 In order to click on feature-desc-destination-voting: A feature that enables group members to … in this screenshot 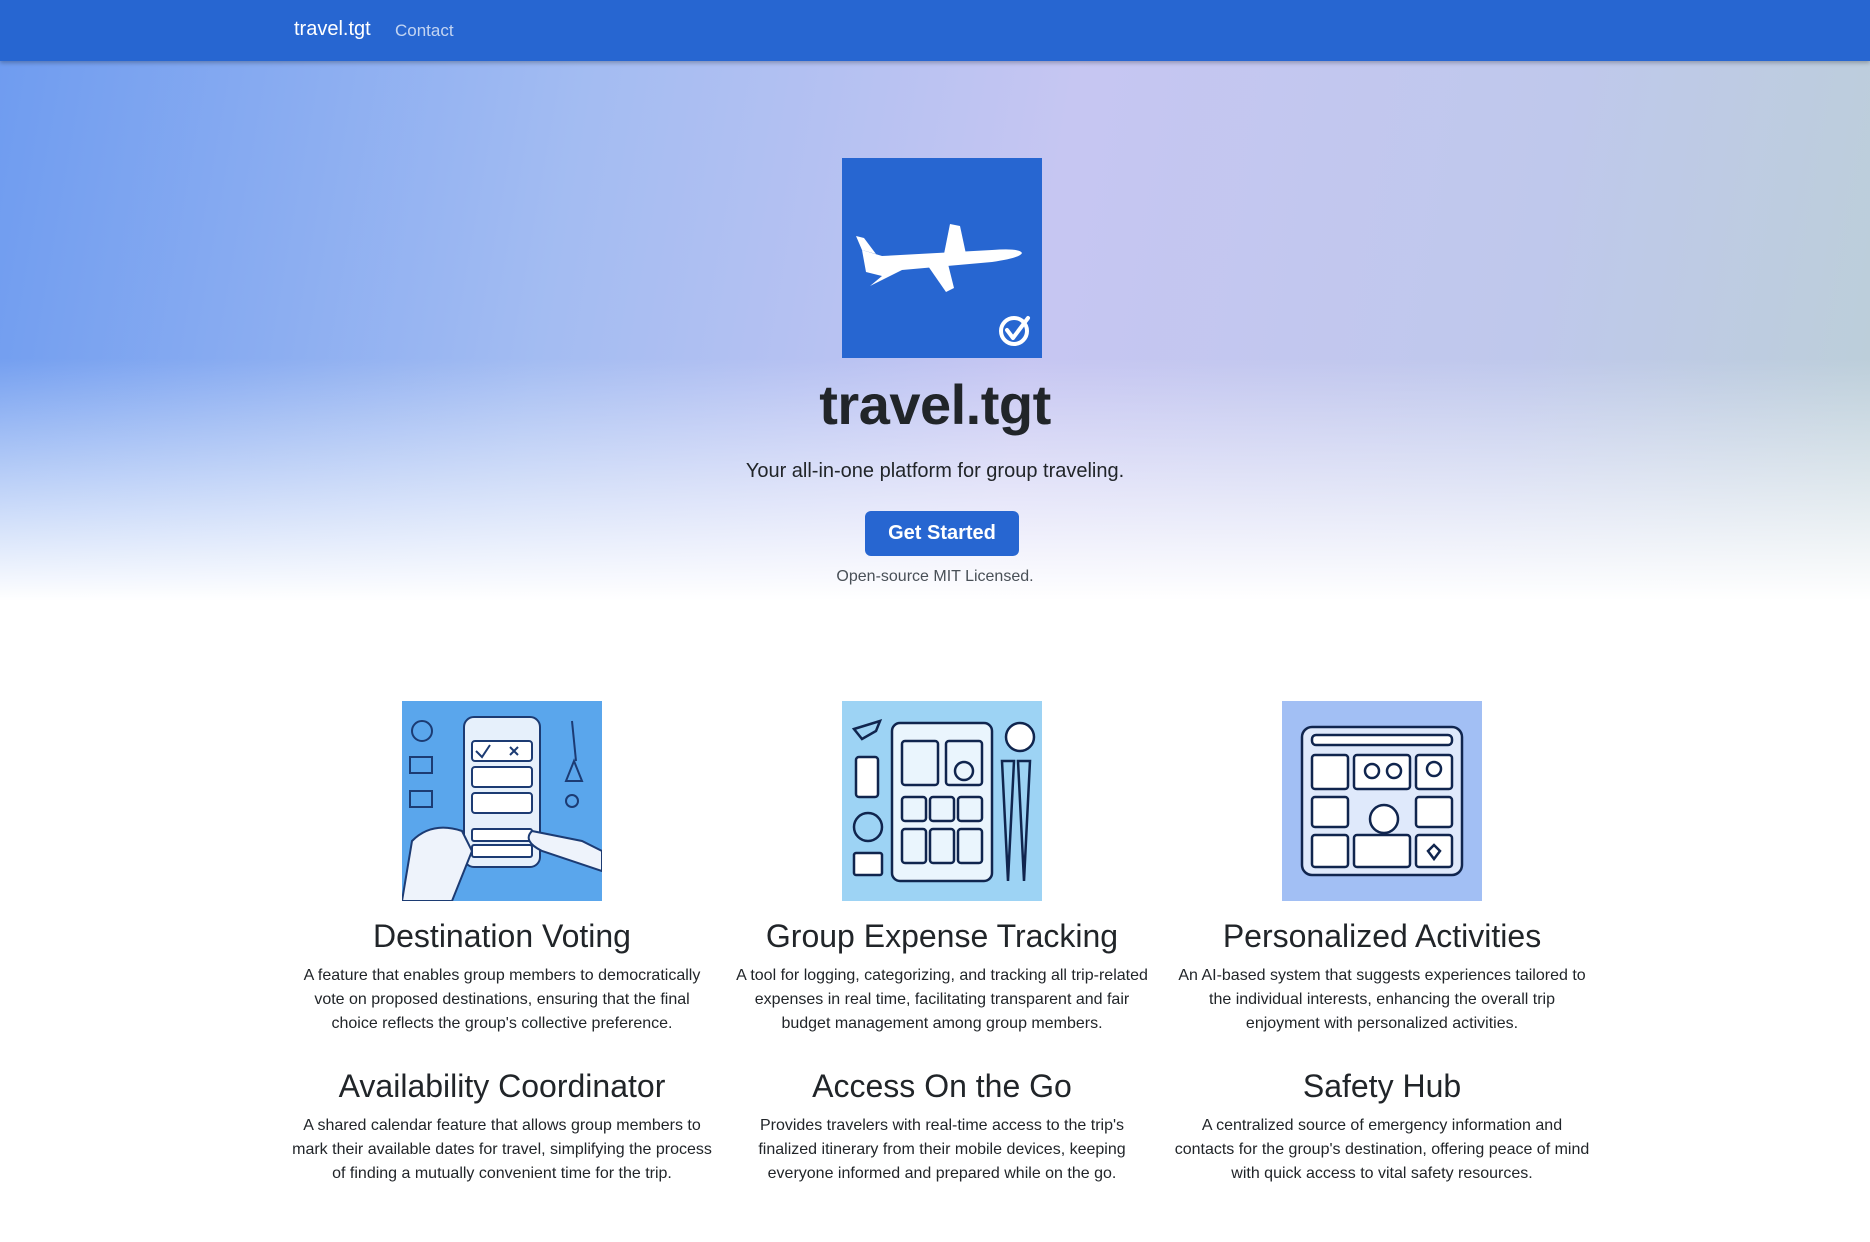, I will do `click(502, 999)`.